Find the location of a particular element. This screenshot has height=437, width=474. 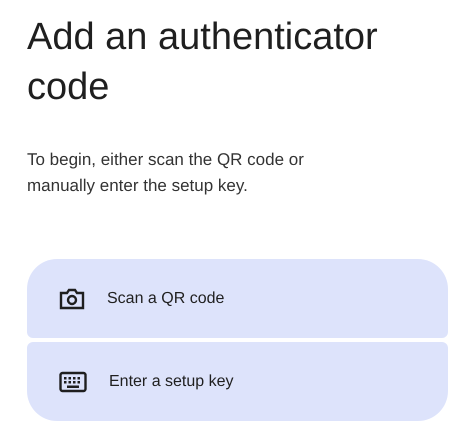

keyboard-icon is located at coordinates (73, 381).